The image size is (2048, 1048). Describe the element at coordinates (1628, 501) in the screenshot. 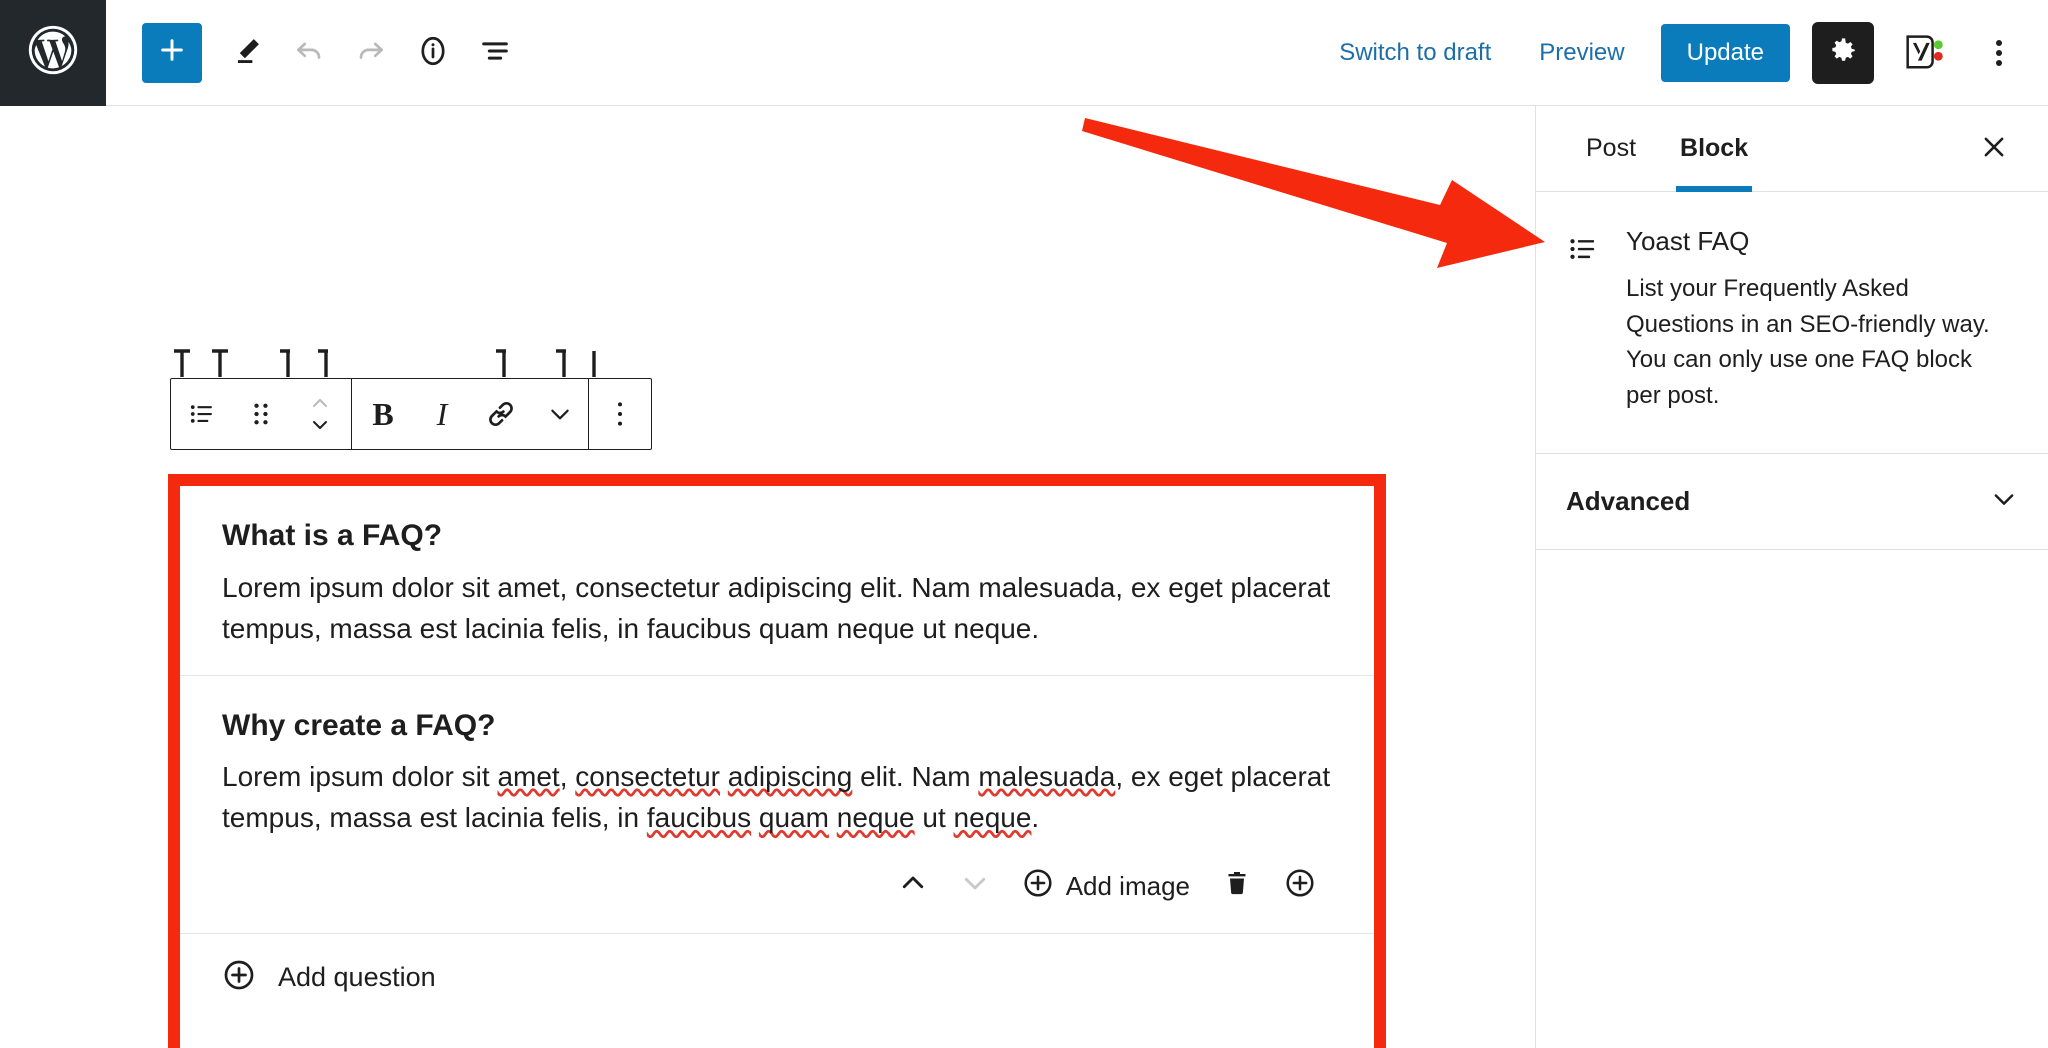

I see `panel-advanced-label: Advanced` at that location.